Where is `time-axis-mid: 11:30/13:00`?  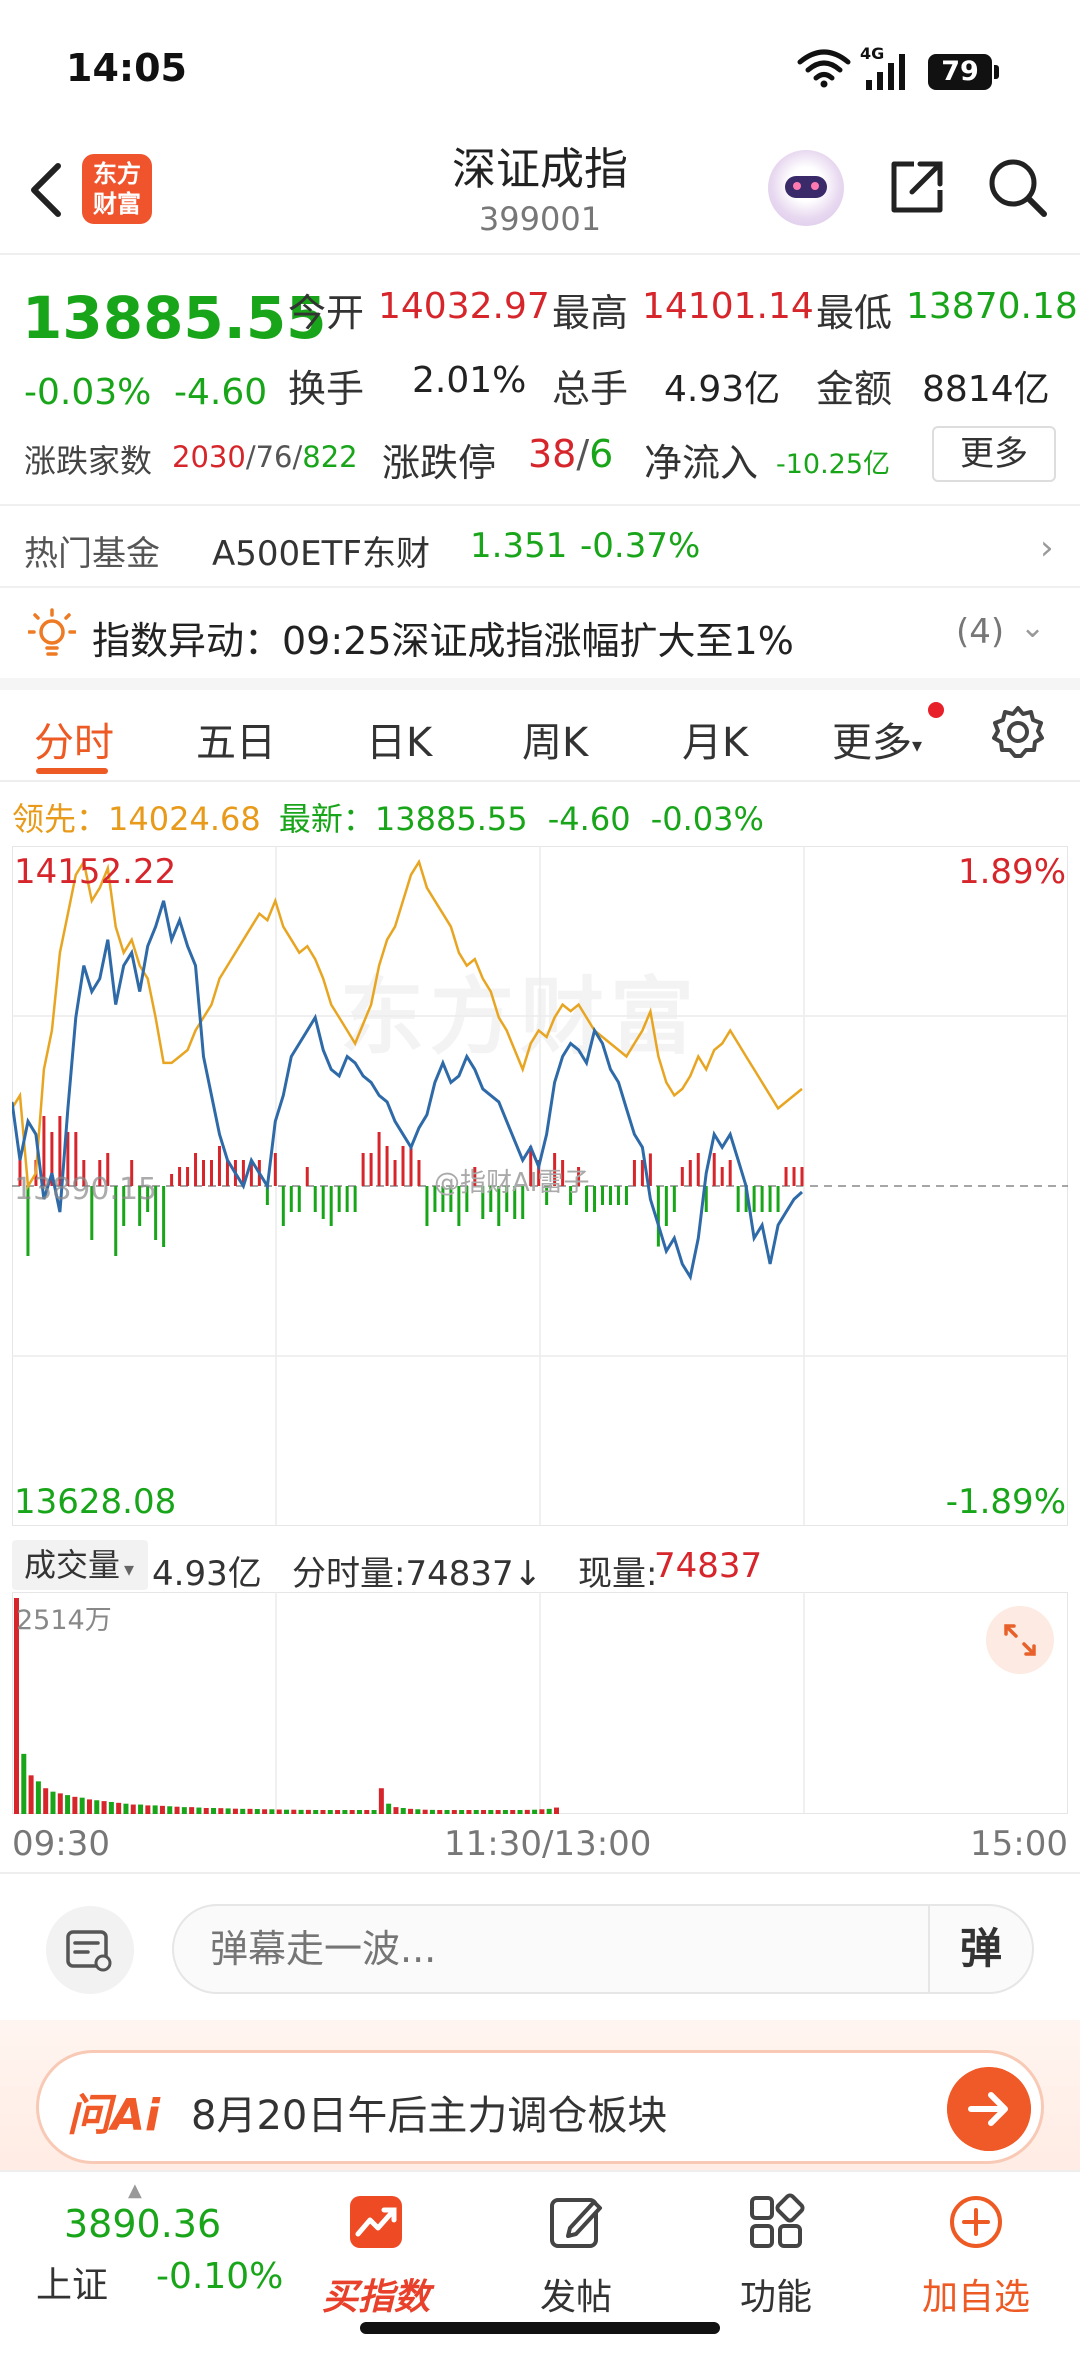 time-axis-mid: 11:30/13:00 is located at coordinates (548, 1844).